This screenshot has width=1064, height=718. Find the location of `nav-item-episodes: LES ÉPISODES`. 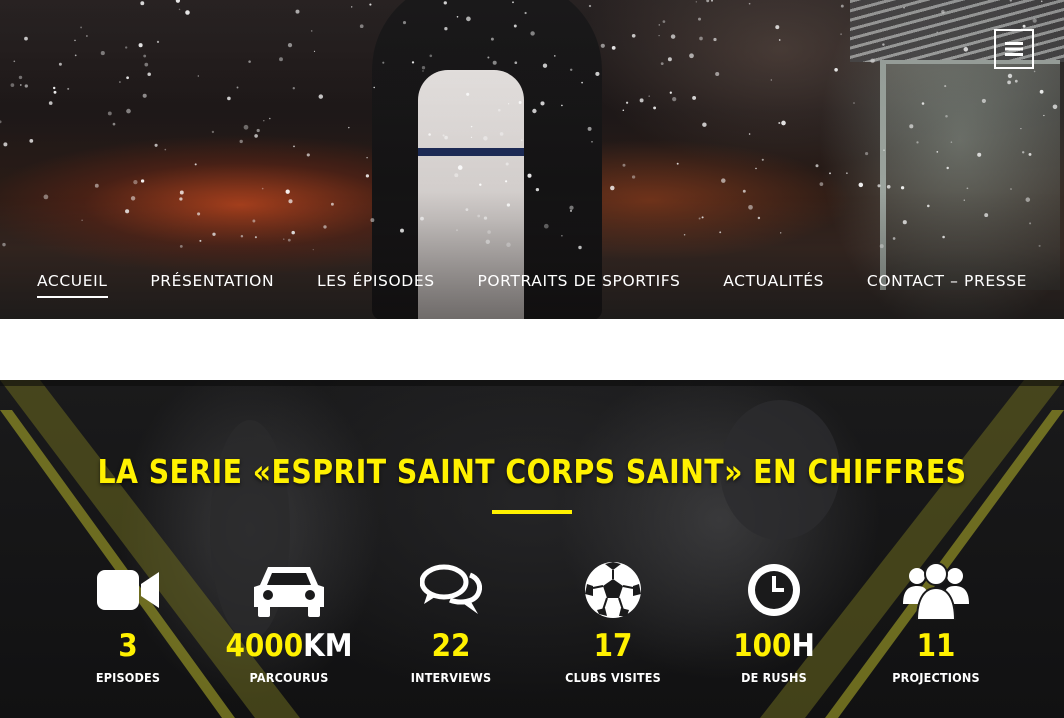

nav-item-episodes: LES ÉPISODES is located at coordinates (376, 283).